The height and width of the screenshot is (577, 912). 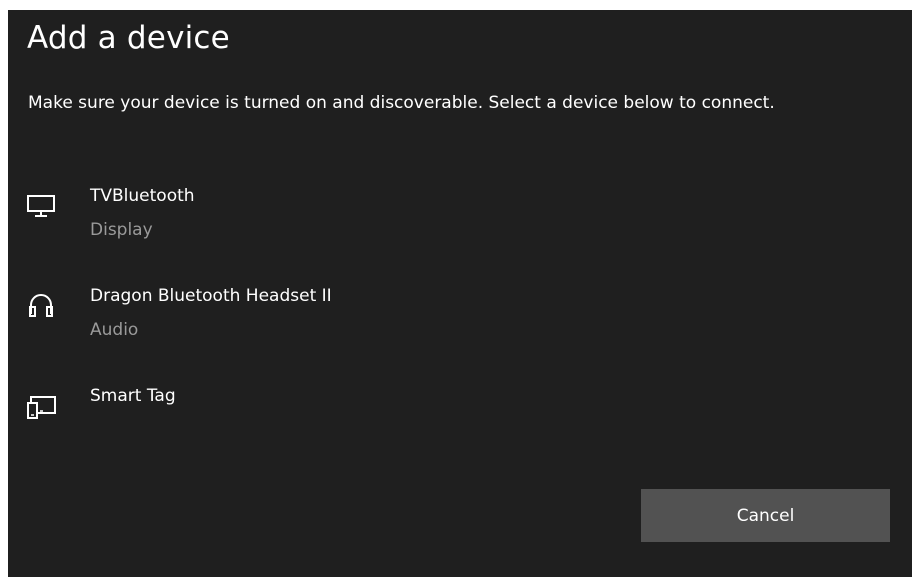 What do you see at coordinates (41, 305) in the screenshot?
I see `headphones-icon` at bounding box center [41, 305].